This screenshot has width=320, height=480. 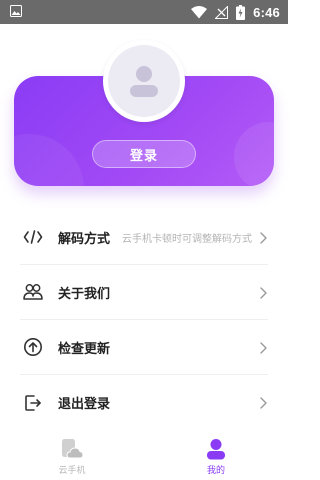 I want to click on avatar-placeholder, so click(x=144, y=81).